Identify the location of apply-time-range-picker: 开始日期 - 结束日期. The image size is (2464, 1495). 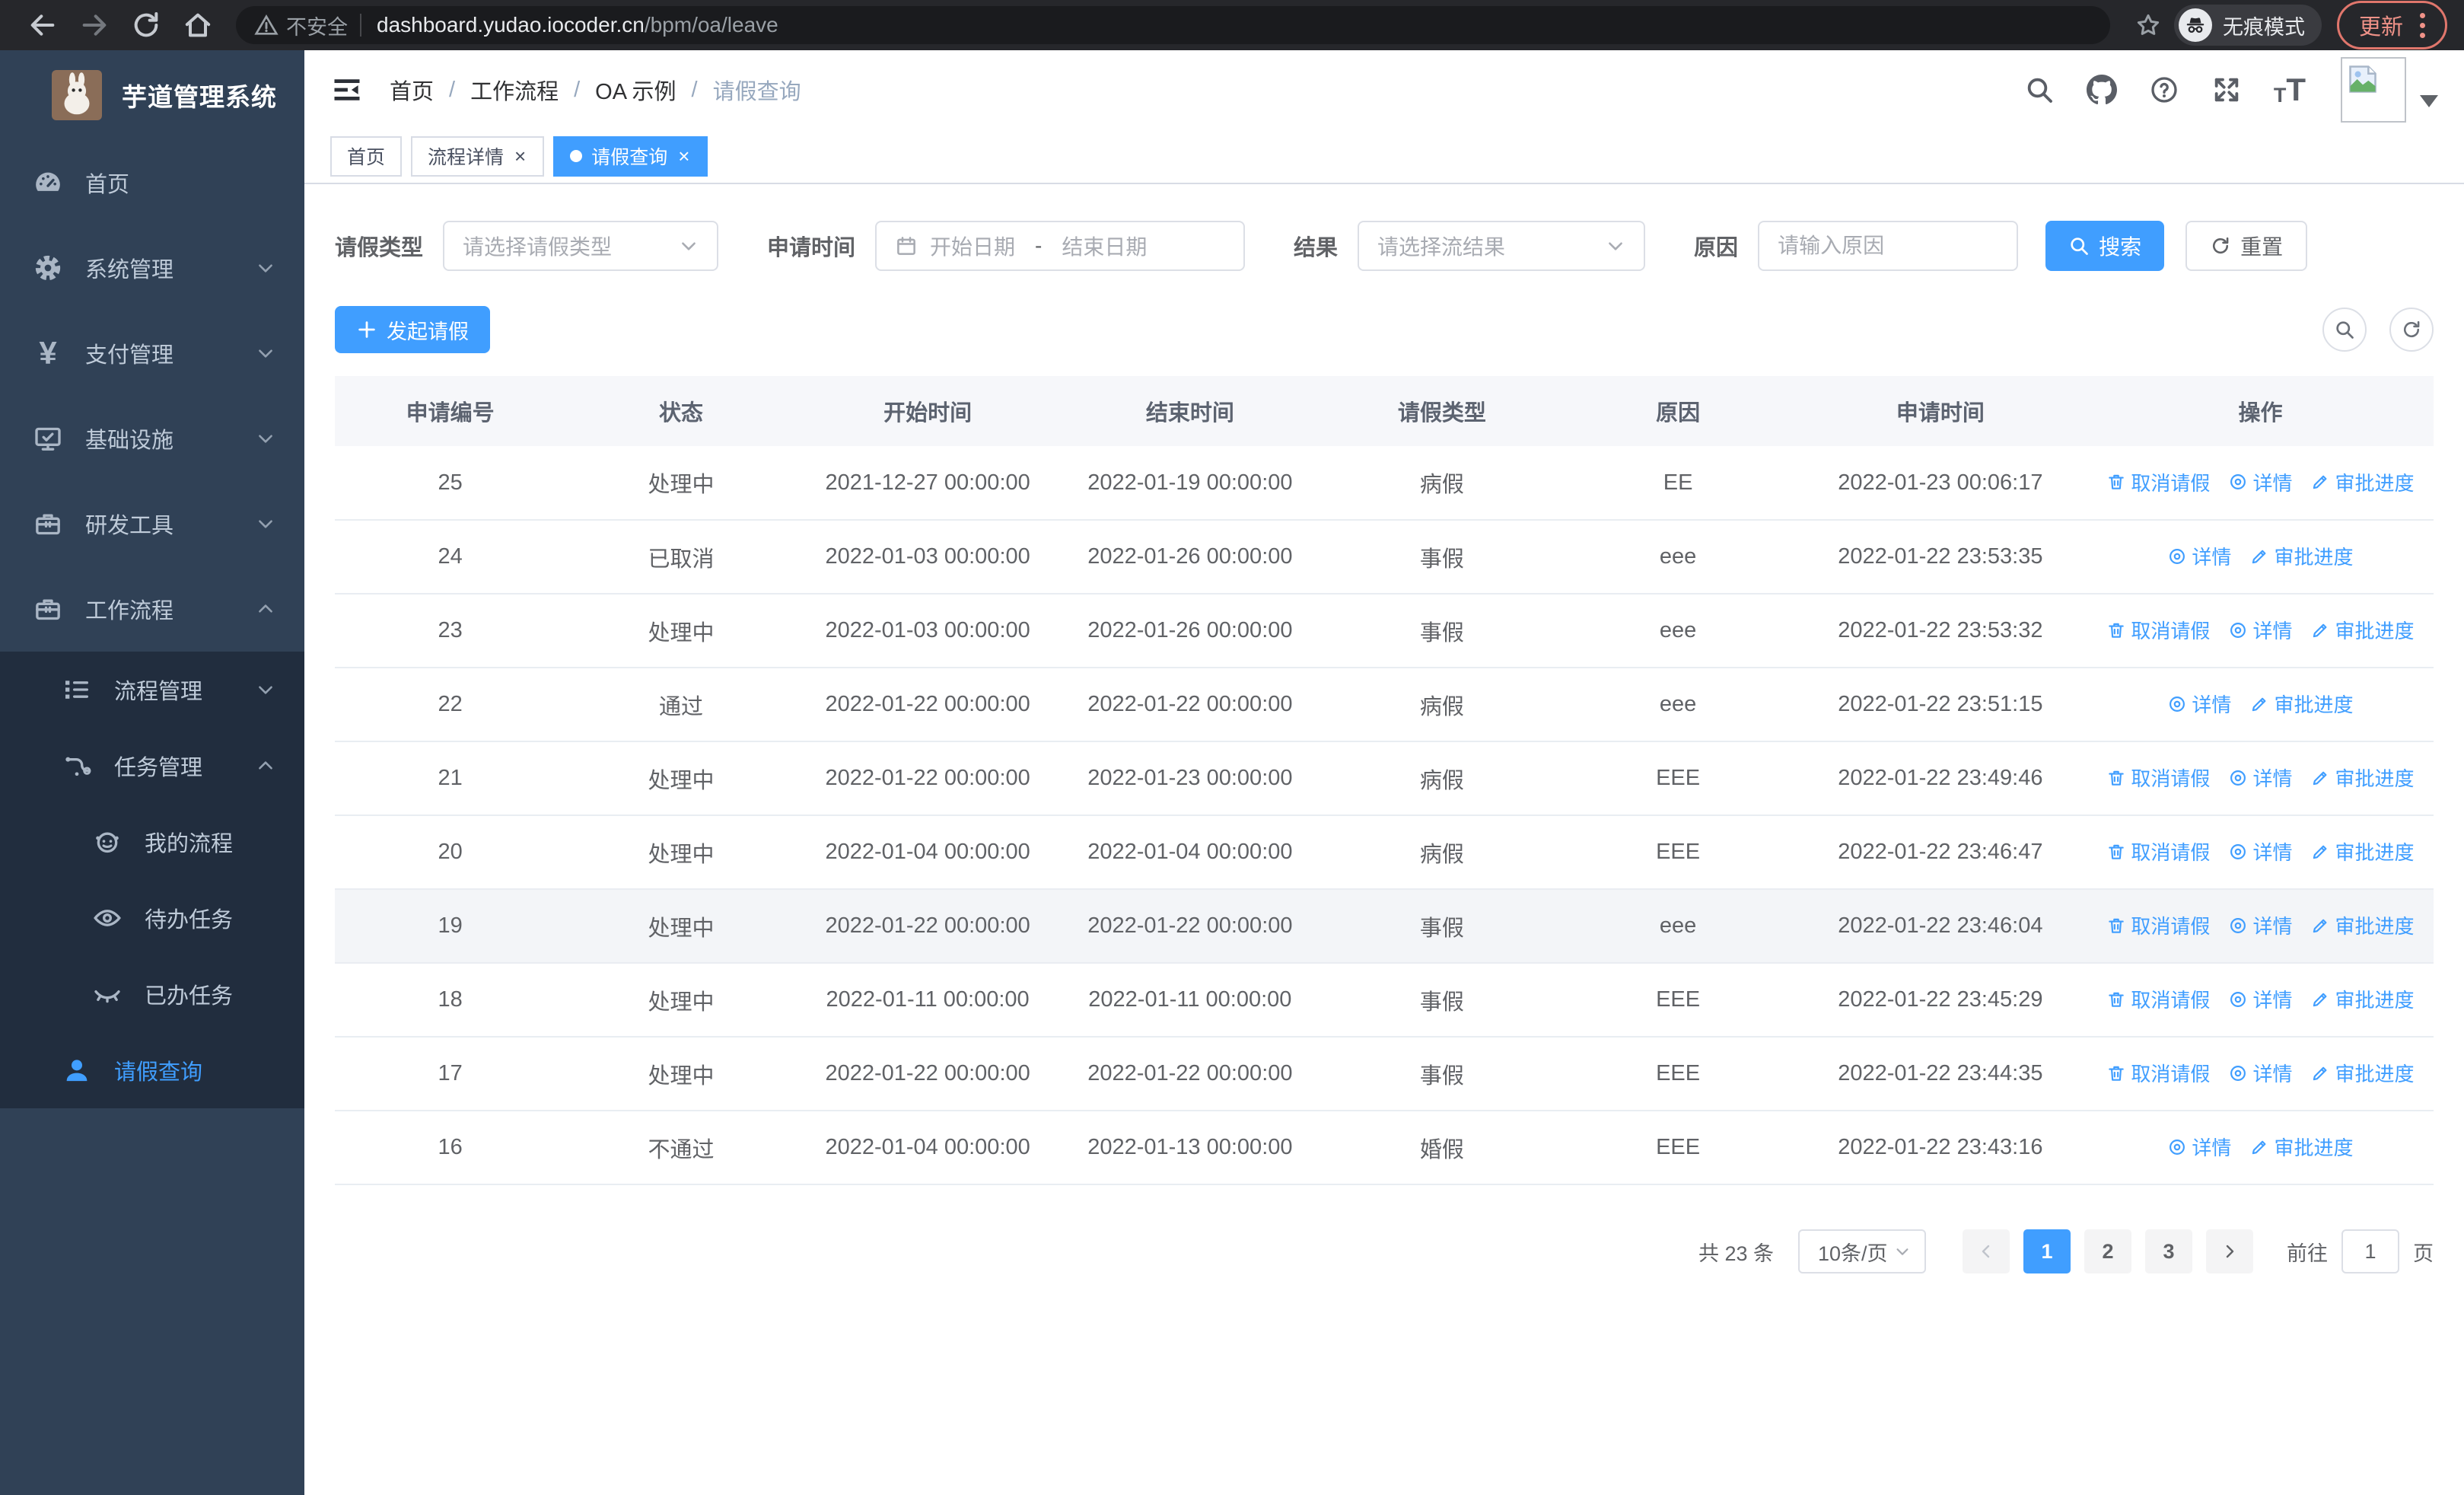
(1060, 246).